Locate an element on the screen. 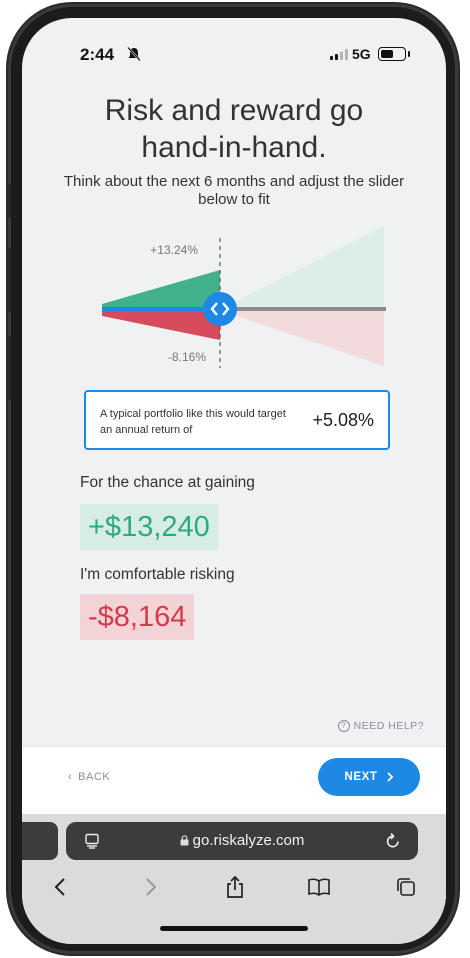  tabs-icon is located at coordinates (406, 887).